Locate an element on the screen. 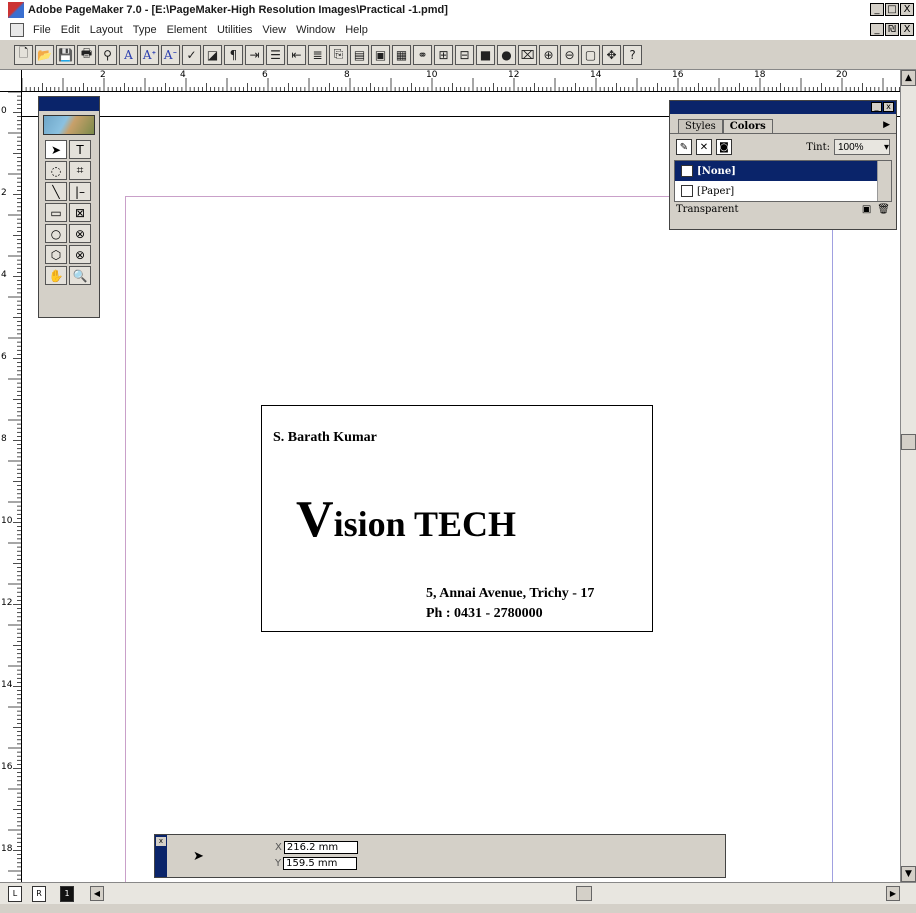 Image resolution: width=916 pixels, height=913 pixels. polygon-icon: ⬡ is located at coordinates (56, 254).